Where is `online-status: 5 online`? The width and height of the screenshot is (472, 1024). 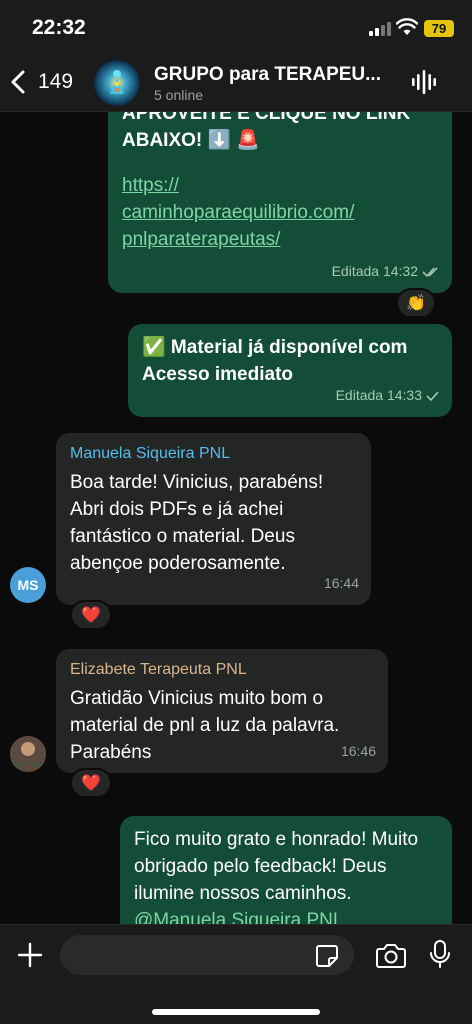 online-status: 5 online is located at coordinates (179, 95).